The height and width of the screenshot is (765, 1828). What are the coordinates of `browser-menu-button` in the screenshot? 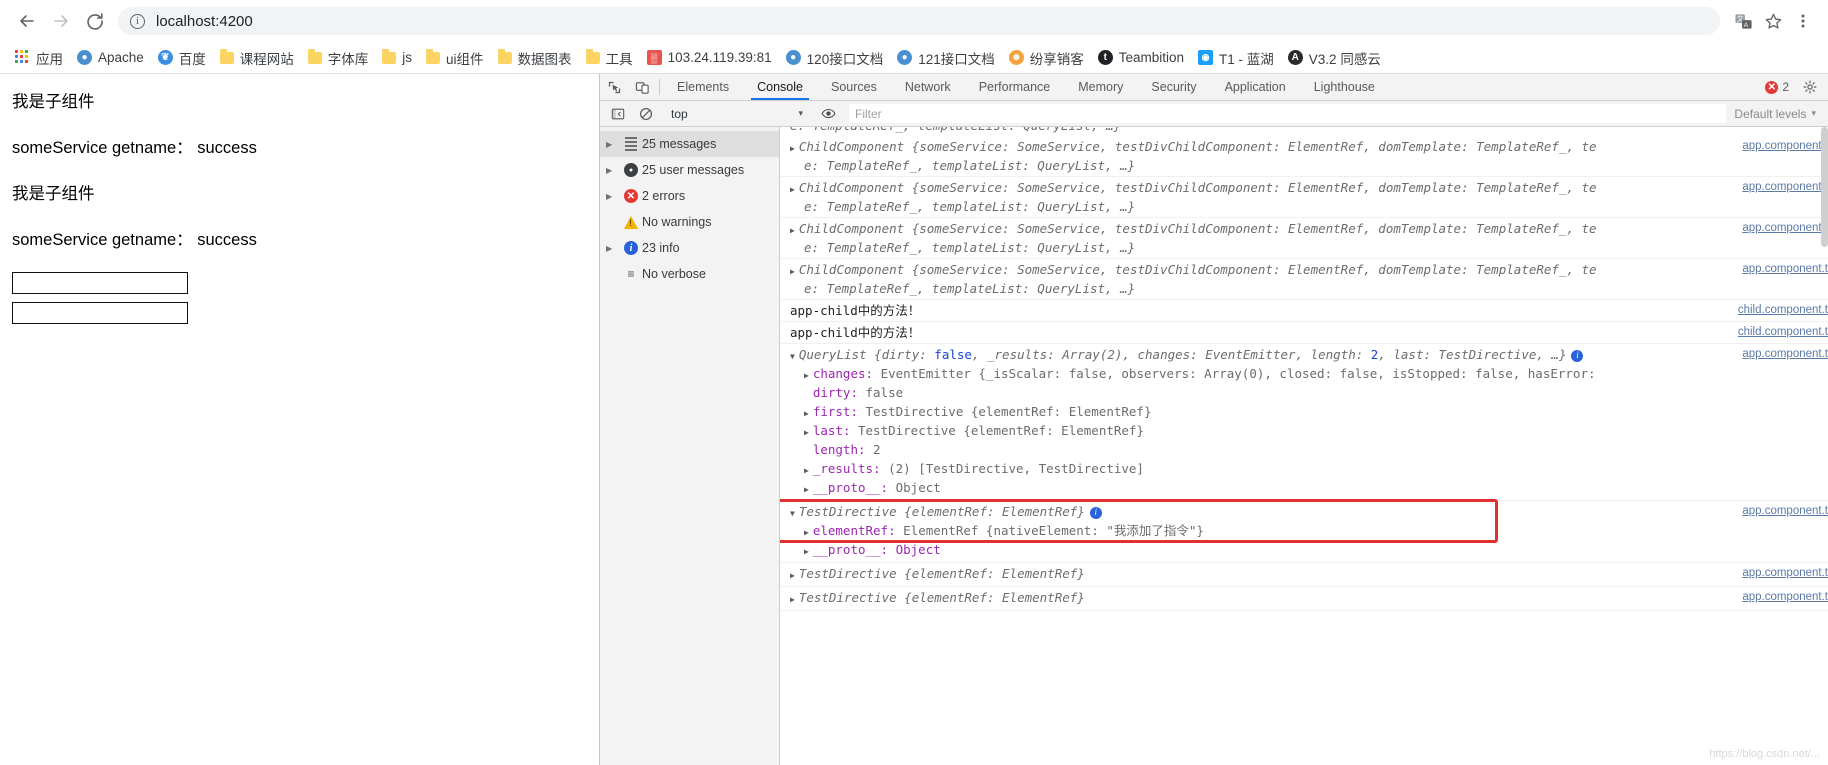 It's located at (1803, 21).